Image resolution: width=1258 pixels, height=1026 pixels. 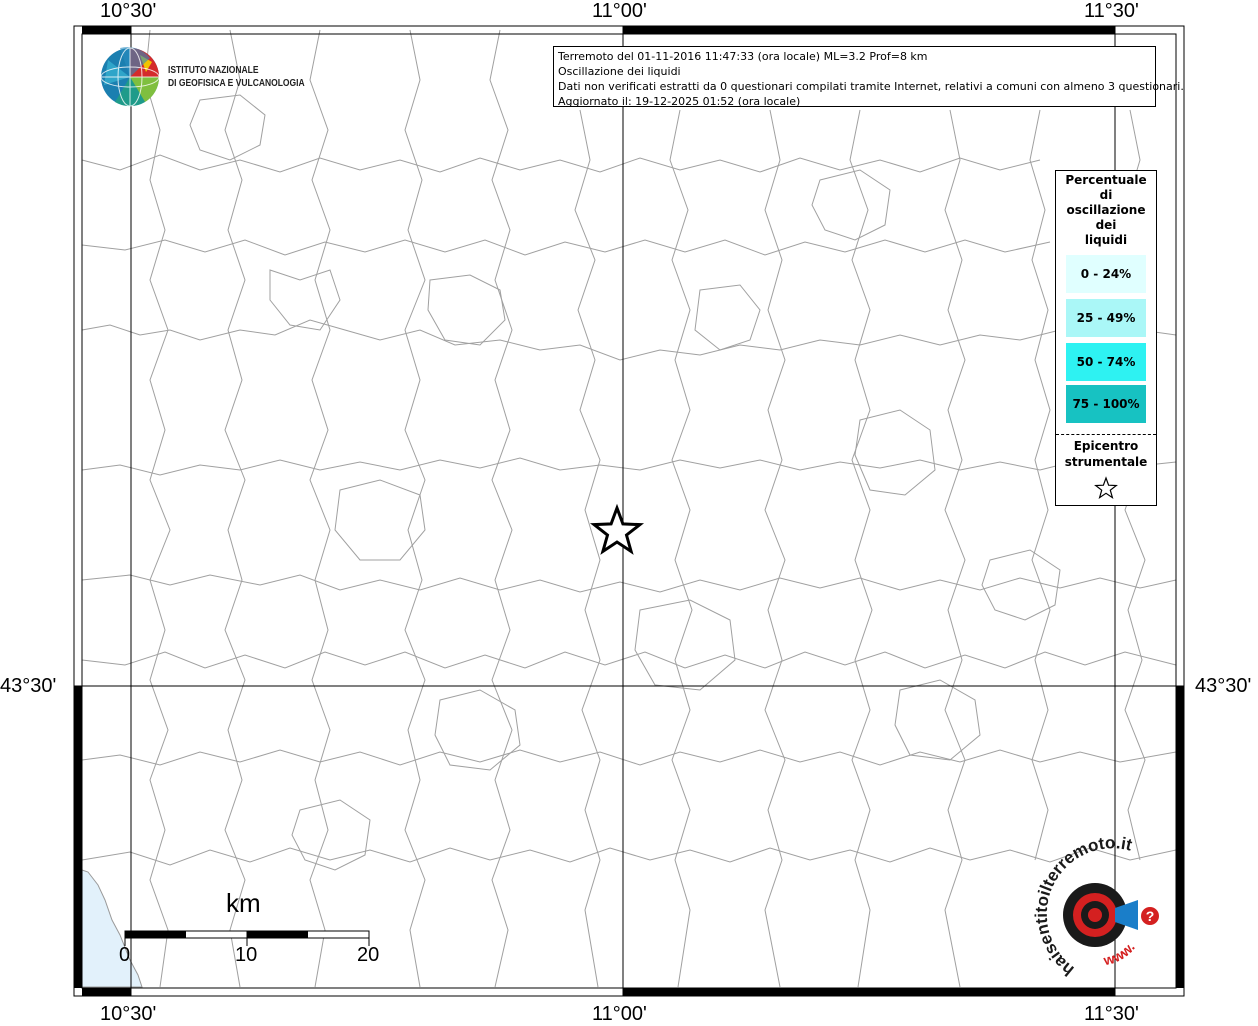 What do you see at coordinates (28, 686) in the screenshot?
I see `coord-left: 43°30'` at bounding box center [28, 686].